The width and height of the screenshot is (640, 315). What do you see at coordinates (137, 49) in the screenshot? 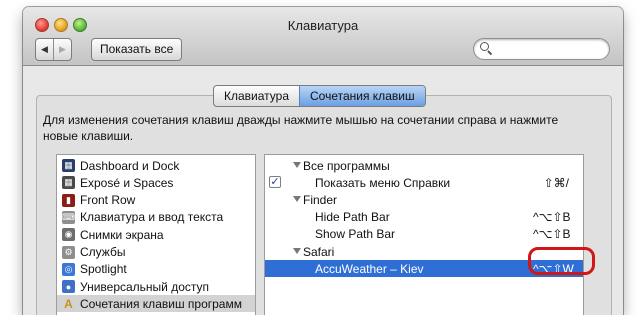
I see `show-all-button: Показать все` at bounding box center [137, 49].